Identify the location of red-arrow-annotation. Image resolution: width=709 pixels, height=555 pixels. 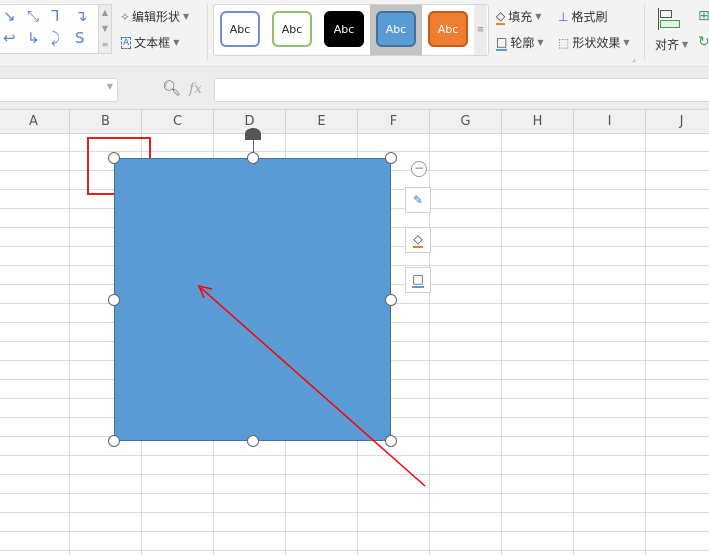
(311, 385).